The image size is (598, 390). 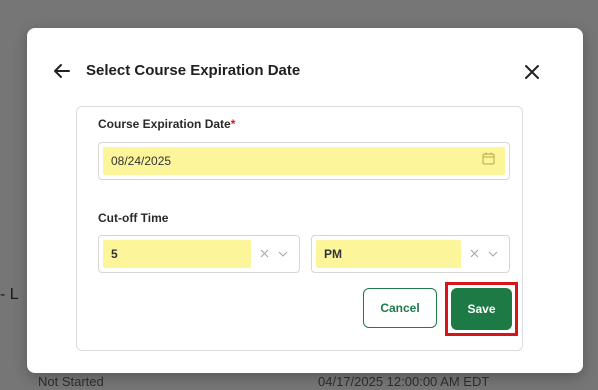 What do you see at coordinates (177, 254) in the screenshot?
I see `hour-select-highlight` at bounding box center [177, 254].